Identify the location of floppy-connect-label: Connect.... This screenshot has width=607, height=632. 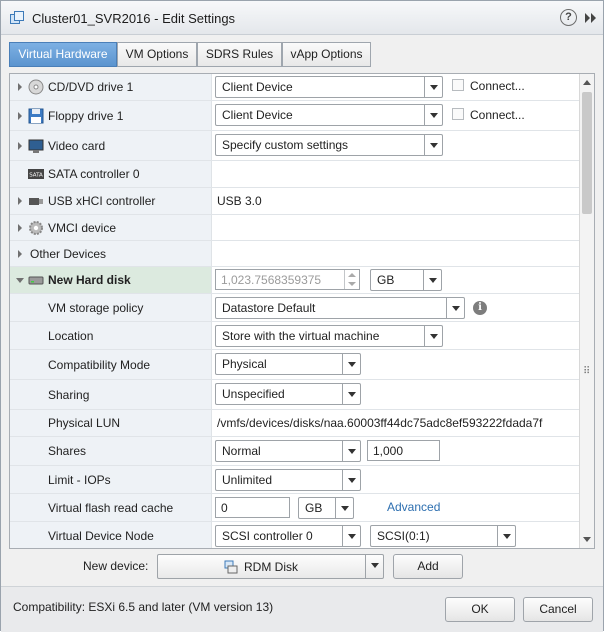
(497, 115).